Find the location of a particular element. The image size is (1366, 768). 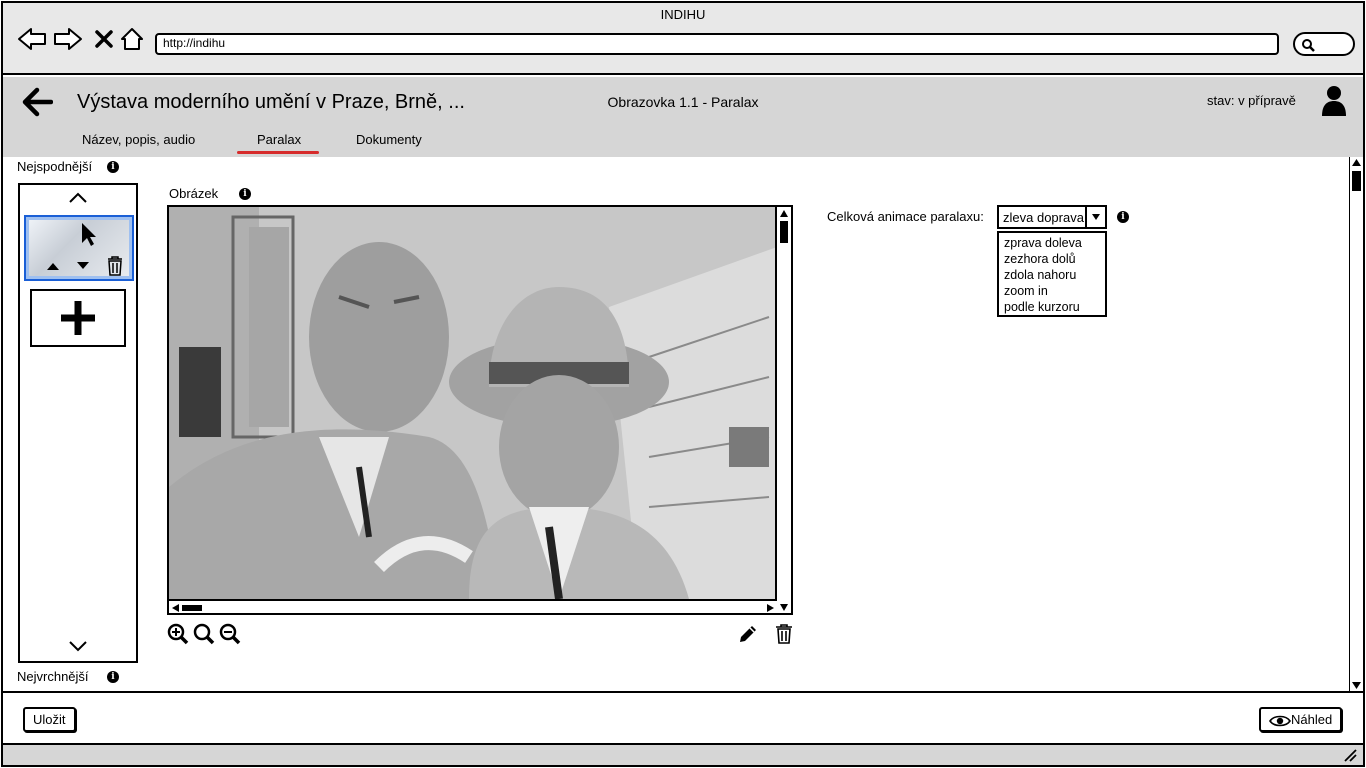

zoom-toolbar is located at coordinates (204, 634).